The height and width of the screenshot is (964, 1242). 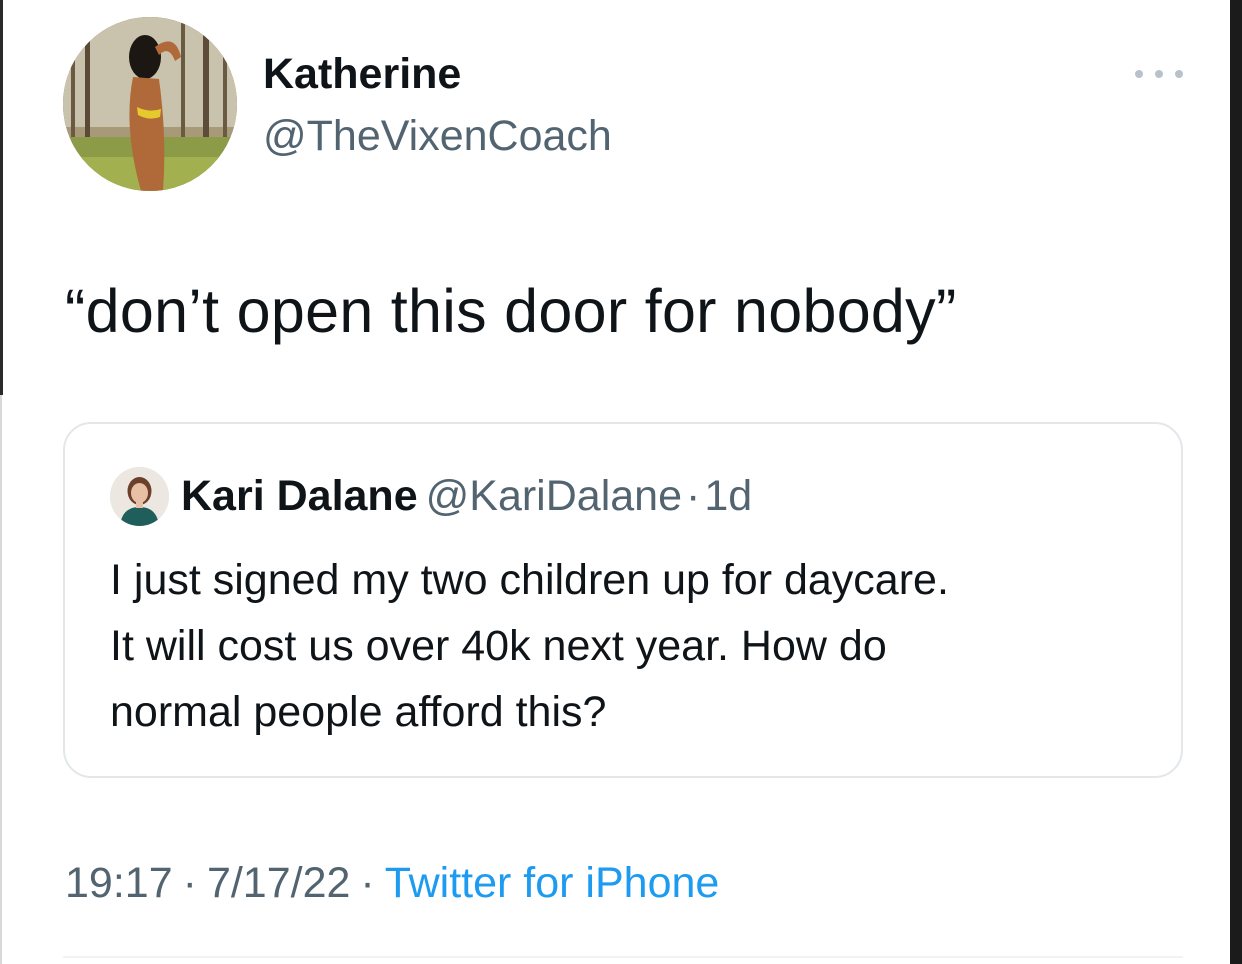 I want to click on tweet-date: 7/17/22, so click(x=278, y=883).